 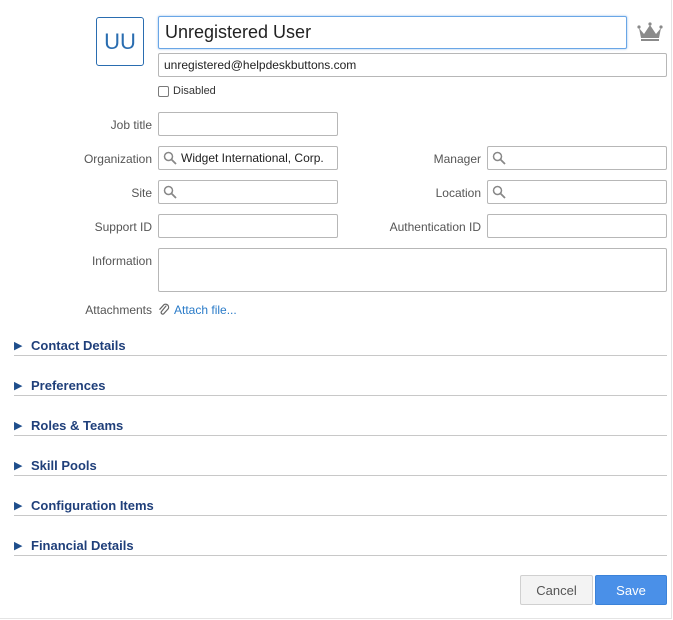 What do you see at coordinates (194, 91) in the screenshot?
I see `disabled-label: Disabled` at bounding box center [194, 91].